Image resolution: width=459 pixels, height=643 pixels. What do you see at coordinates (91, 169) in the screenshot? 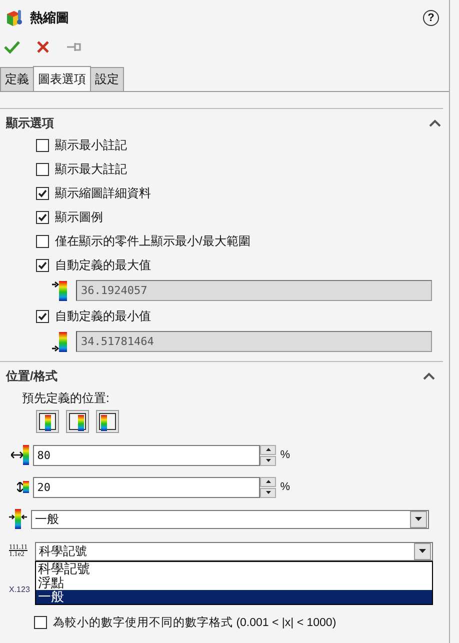
I see `checkbox-label: 顯示最大註記` at bounding box center [91, 169].